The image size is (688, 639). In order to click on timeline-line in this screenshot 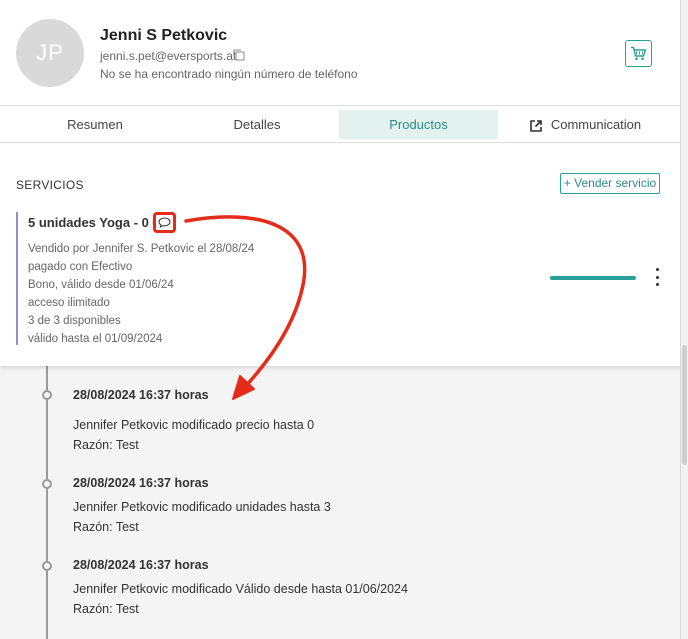, I will do `click(47, 502)`.